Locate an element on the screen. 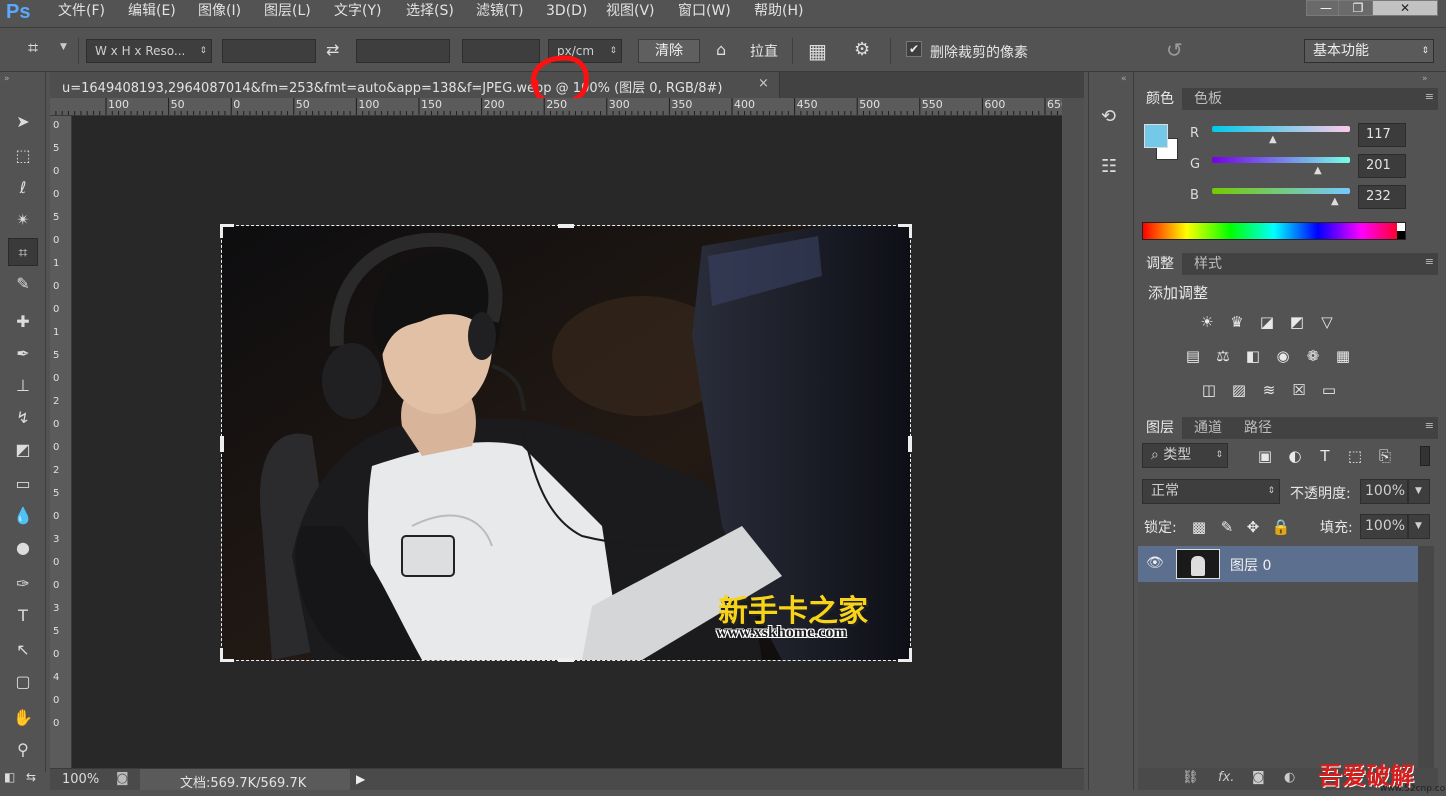  menu-image: 图像(I) is located at coordinates (219, 12).